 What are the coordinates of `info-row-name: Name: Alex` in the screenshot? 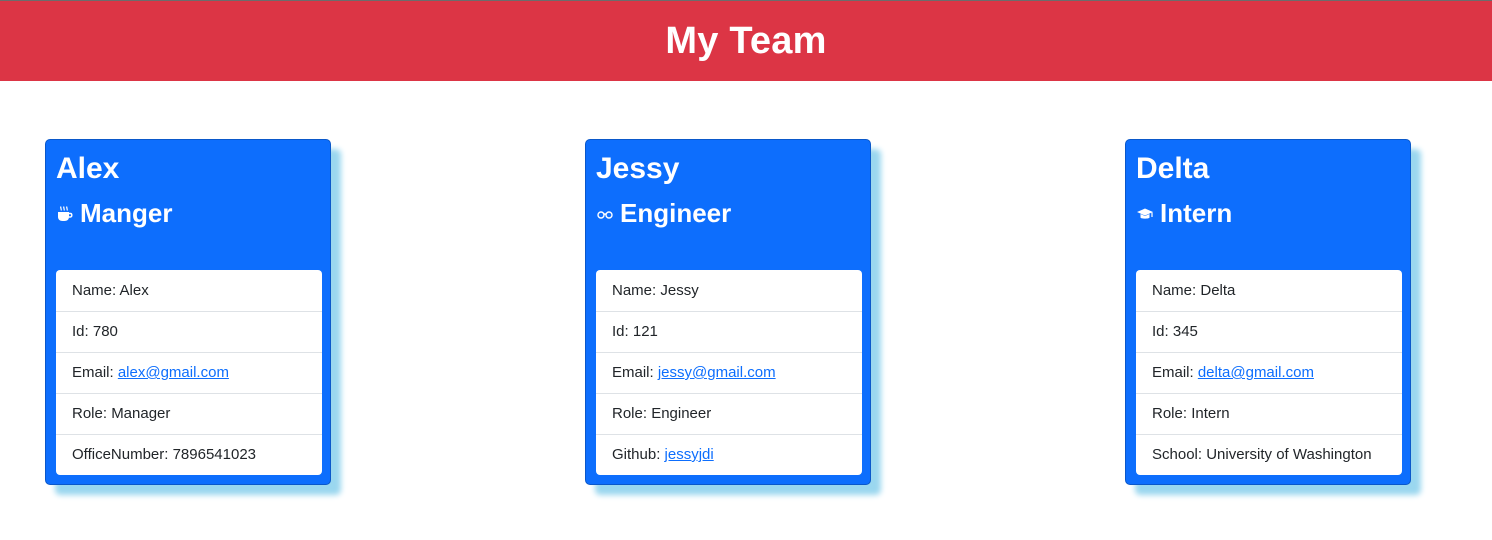 It's located at (189, 290).